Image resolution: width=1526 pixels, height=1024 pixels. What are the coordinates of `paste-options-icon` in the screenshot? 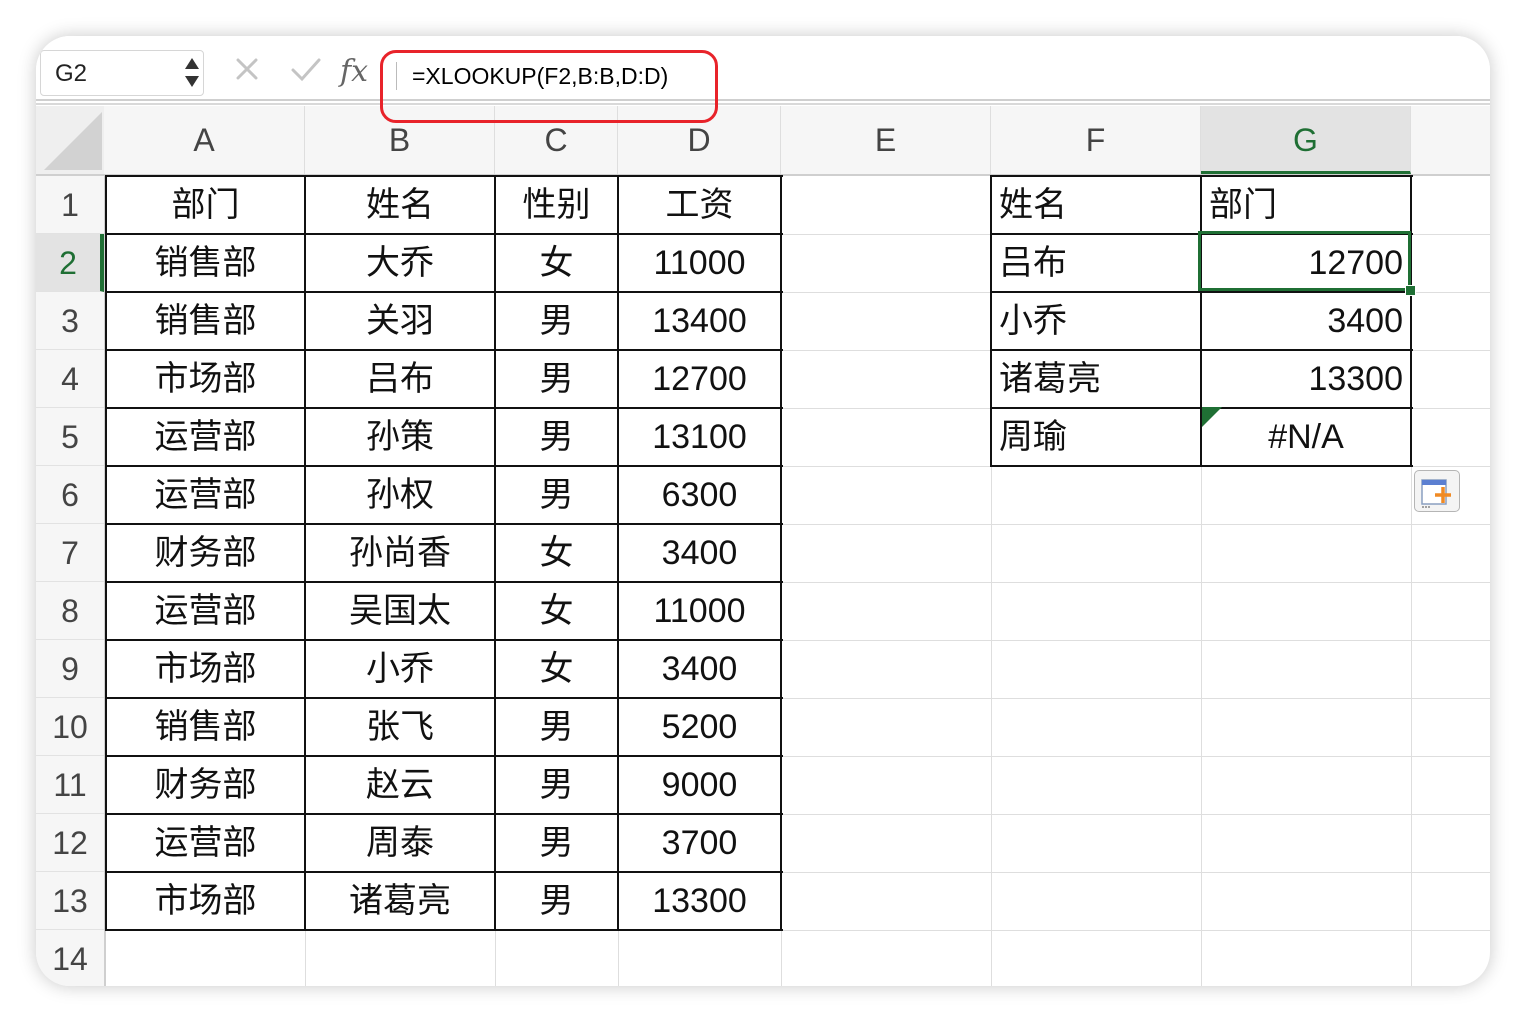 It's located at (1437, 491).